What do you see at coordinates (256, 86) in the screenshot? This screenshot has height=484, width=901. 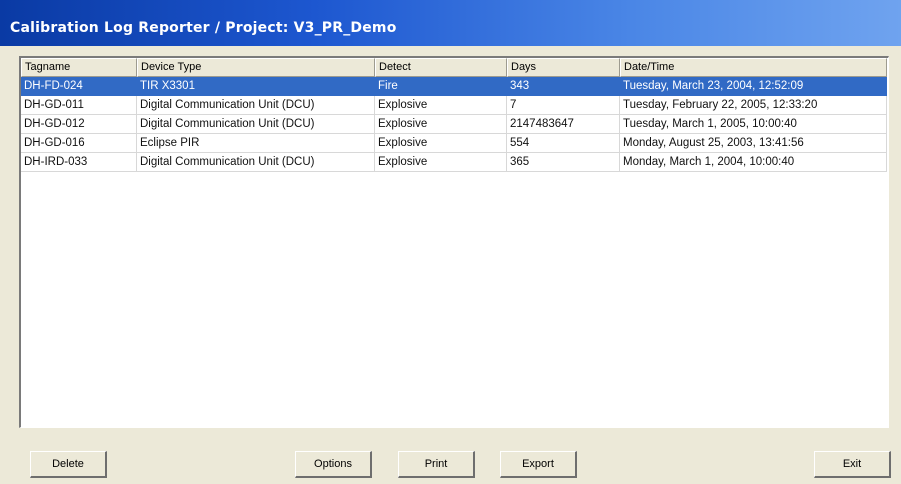 I see `cell-device-type: TIR X3301` at bounding box center [256, 86].